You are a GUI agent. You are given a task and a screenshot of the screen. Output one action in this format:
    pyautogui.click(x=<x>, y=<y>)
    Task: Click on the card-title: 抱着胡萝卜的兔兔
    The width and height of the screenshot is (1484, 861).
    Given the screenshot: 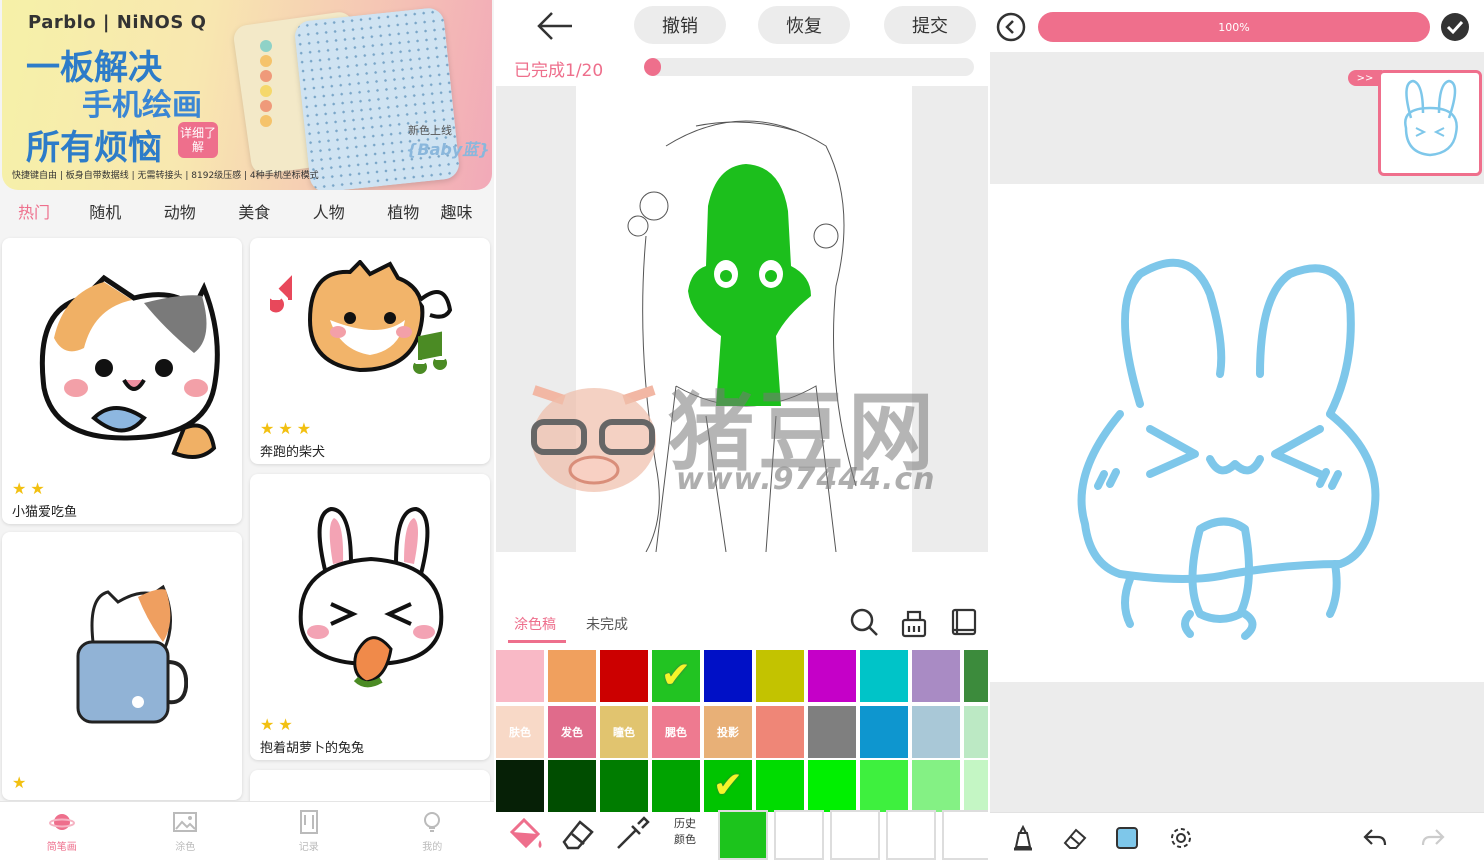 What is the action you would take?
    pyautogui.click(x=312, y=748)
    